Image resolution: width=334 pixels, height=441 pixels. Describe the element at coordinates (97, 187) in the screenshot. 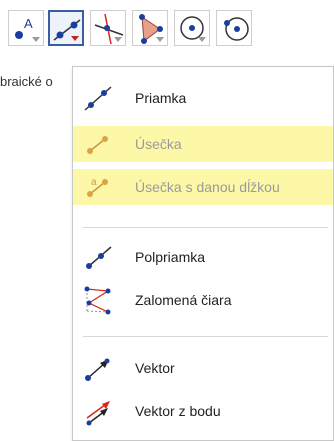

I see `segment-fixed-length-icon: a` at that location.